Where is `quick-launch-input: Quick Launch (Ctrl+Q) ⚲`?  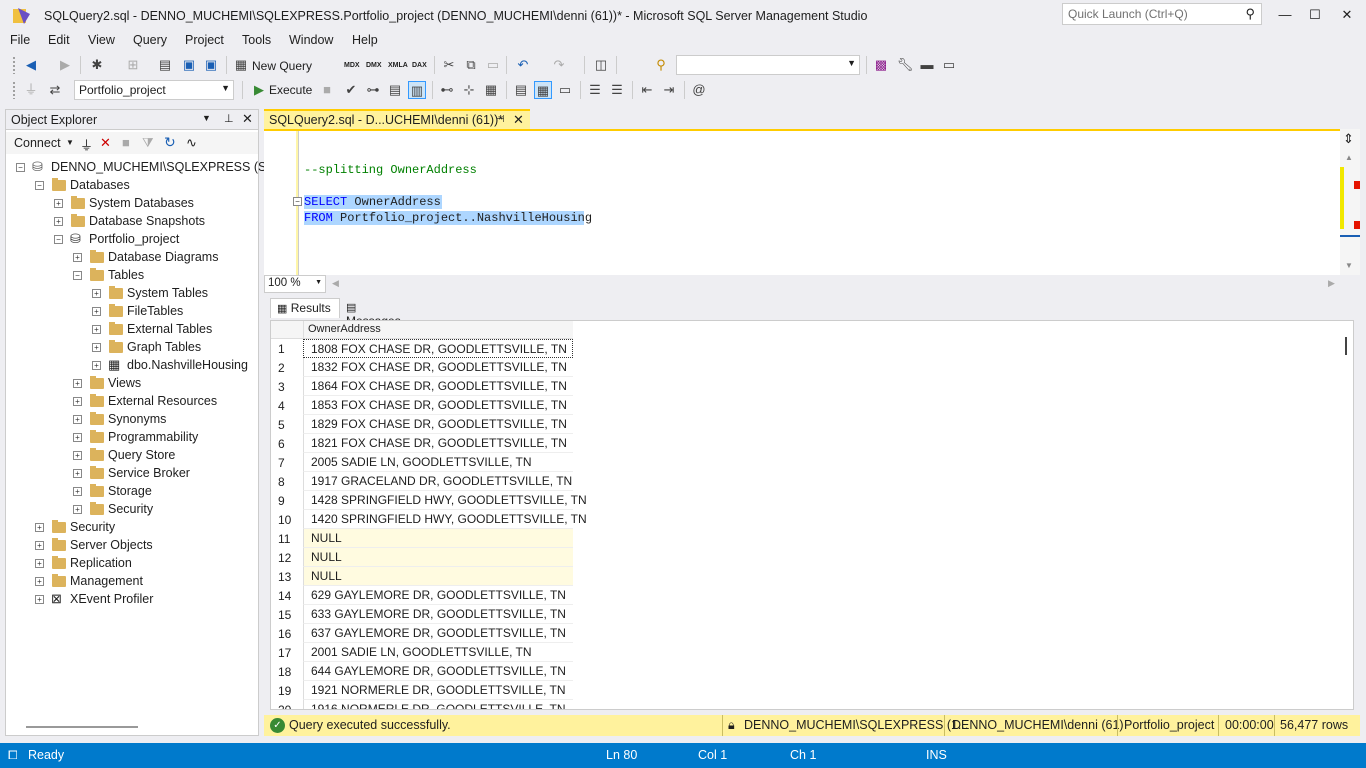 quick-launch-input: Quick Launch (Ctrl+Q) ⚲ is located at coordinates (1162, 14).